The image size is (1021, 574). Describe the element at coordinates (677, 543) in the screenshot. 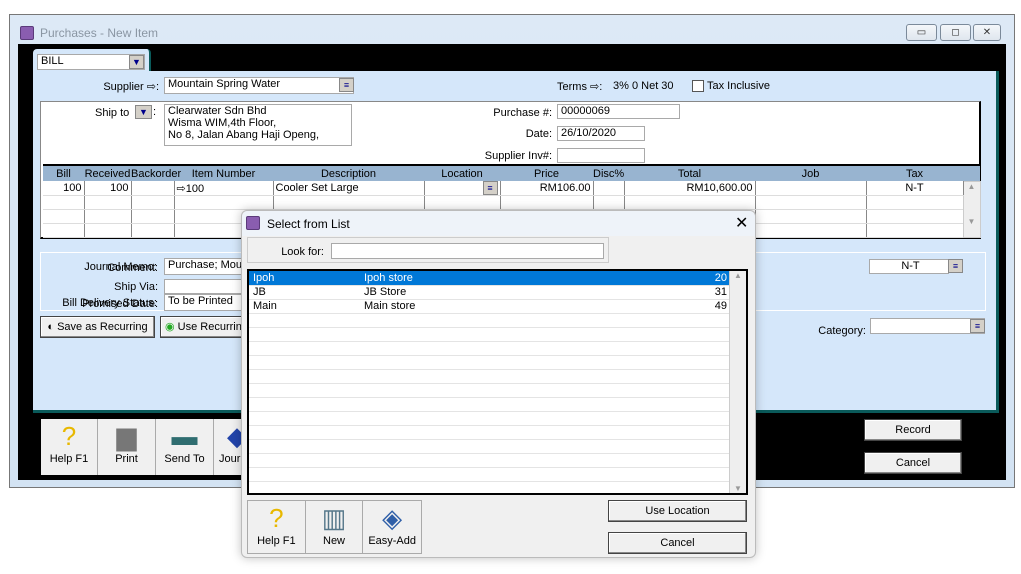

I see `dialog-cancel-button: Cancel` at that location.